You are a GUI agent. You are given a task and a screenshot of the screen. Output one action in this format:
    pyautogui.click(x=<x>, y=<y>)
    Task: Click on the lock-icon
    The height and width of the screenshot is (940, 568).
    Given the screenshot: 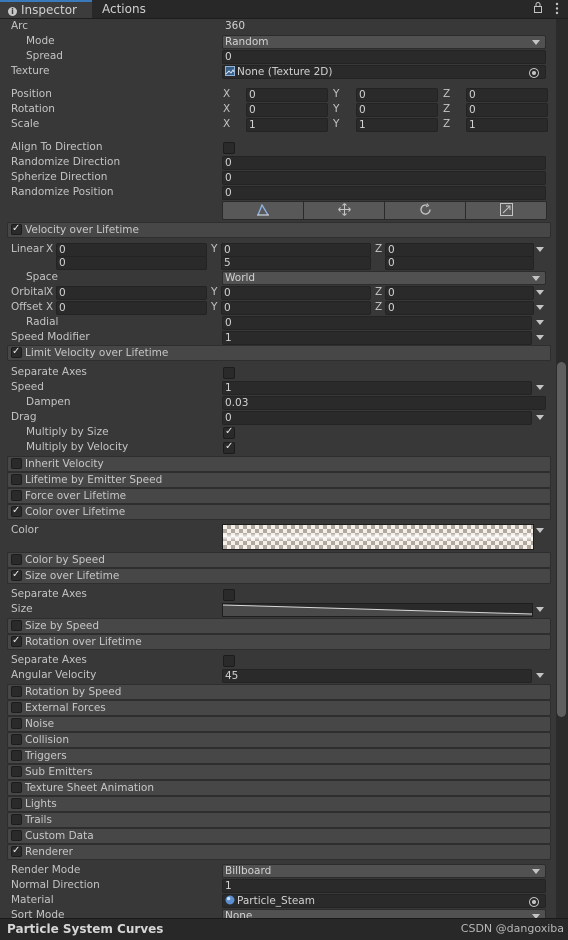 What is the action you would take?
    pyautogui.click(x=538, y=7)
    